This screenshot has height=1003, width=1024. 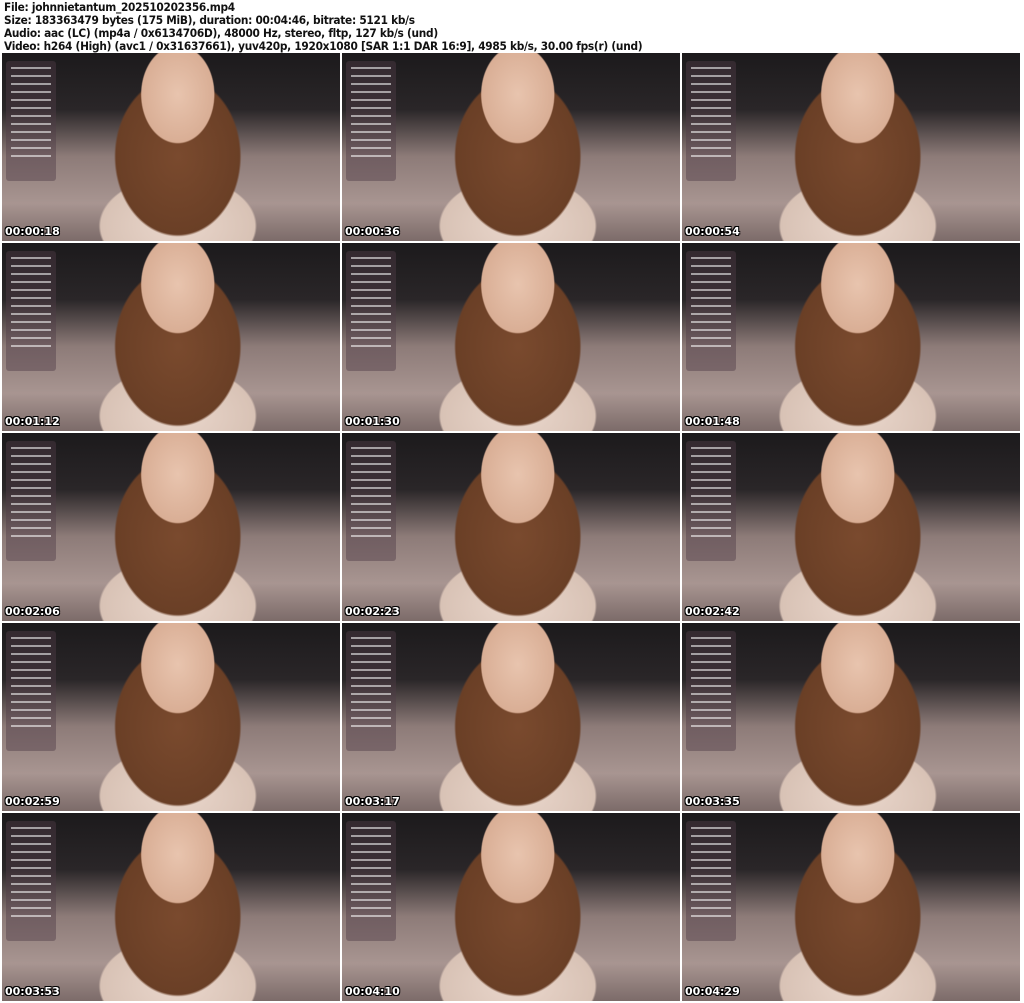 What do you see at coordinates (851, 907) in the screenshot?
I see `video-thumbnail: 00:04:29` at bounding box center [851, 907].